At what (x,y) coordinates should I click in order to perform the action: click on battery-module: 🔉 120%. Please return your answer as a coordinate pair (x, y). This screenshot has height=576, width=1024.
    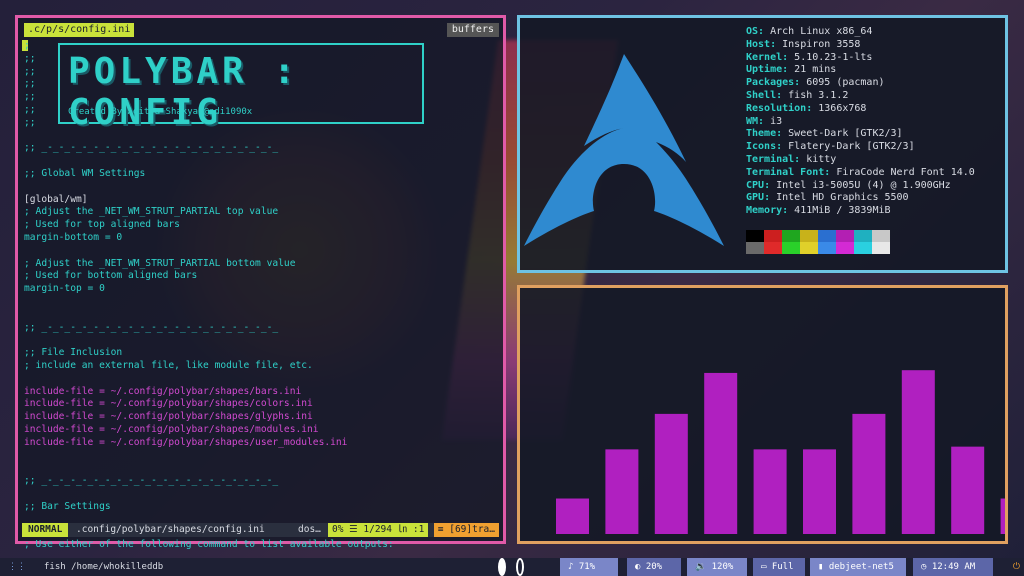
    Looking at the image, I should click on (717, 567).